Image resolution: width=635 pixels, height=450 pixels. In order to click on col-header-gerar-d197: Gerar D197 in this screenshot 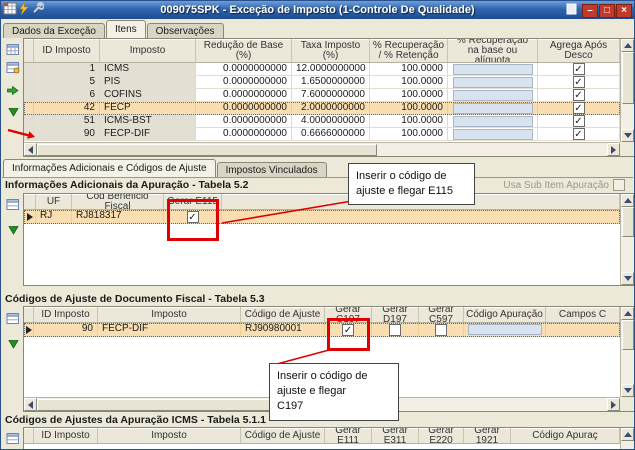, I will do `click(395, 314)`.